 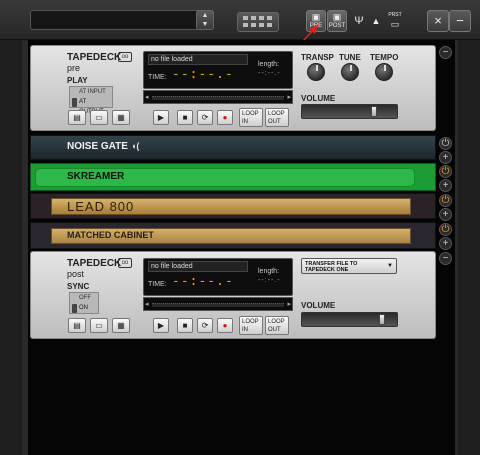 I want to click on tapedeck-post-label: POST, so click(x=337, y=26).